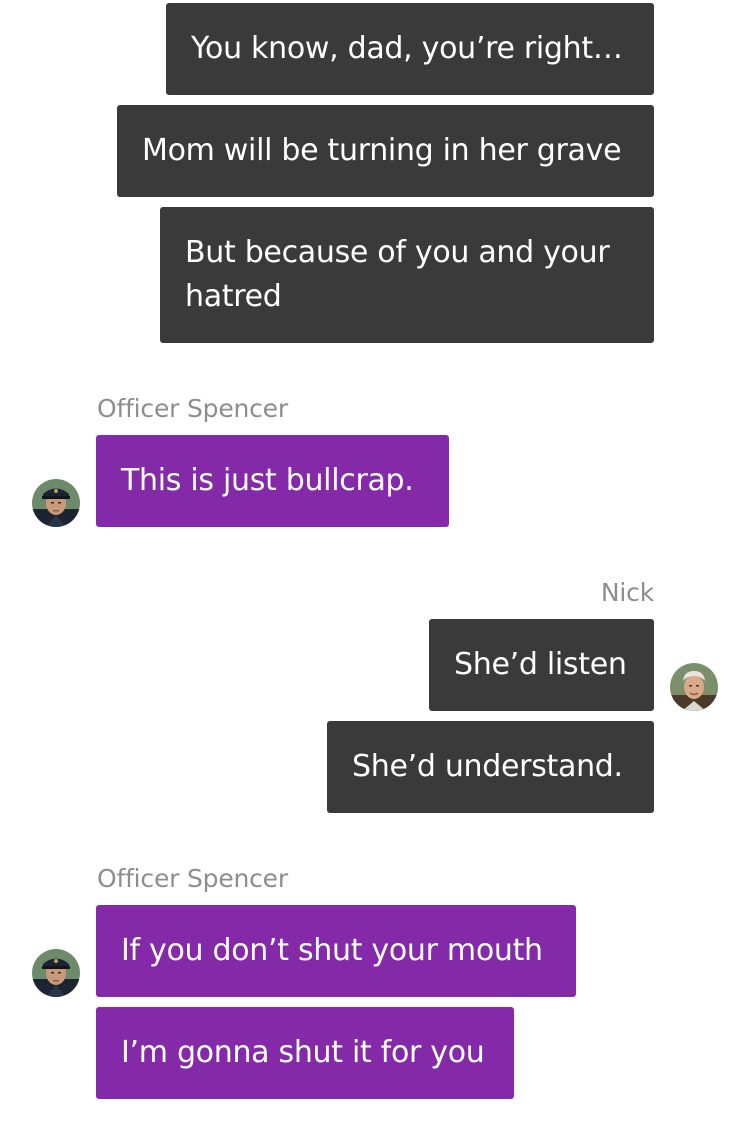  What do you see at coordinates (490, 767) in the screenshot?
I see `message-bubble-outgoing: She’d understand.` at bounding box center [490, 767].